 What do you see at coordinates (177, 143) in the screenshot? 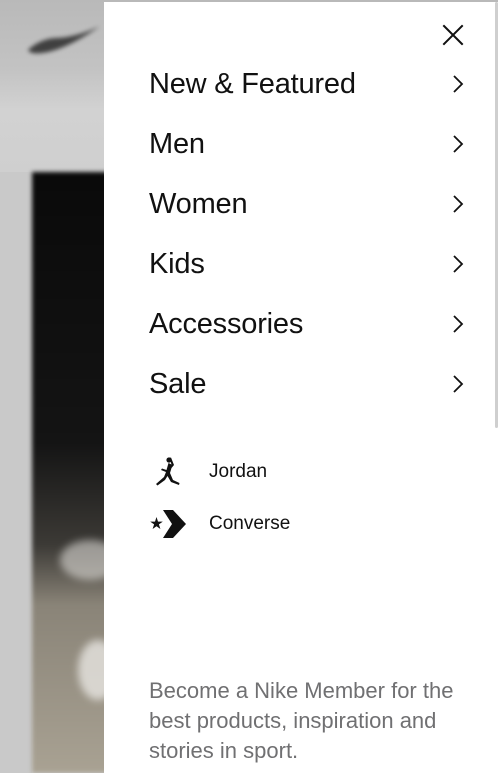
I see `menu-item-label: Men` at bounding box center [177, 143].